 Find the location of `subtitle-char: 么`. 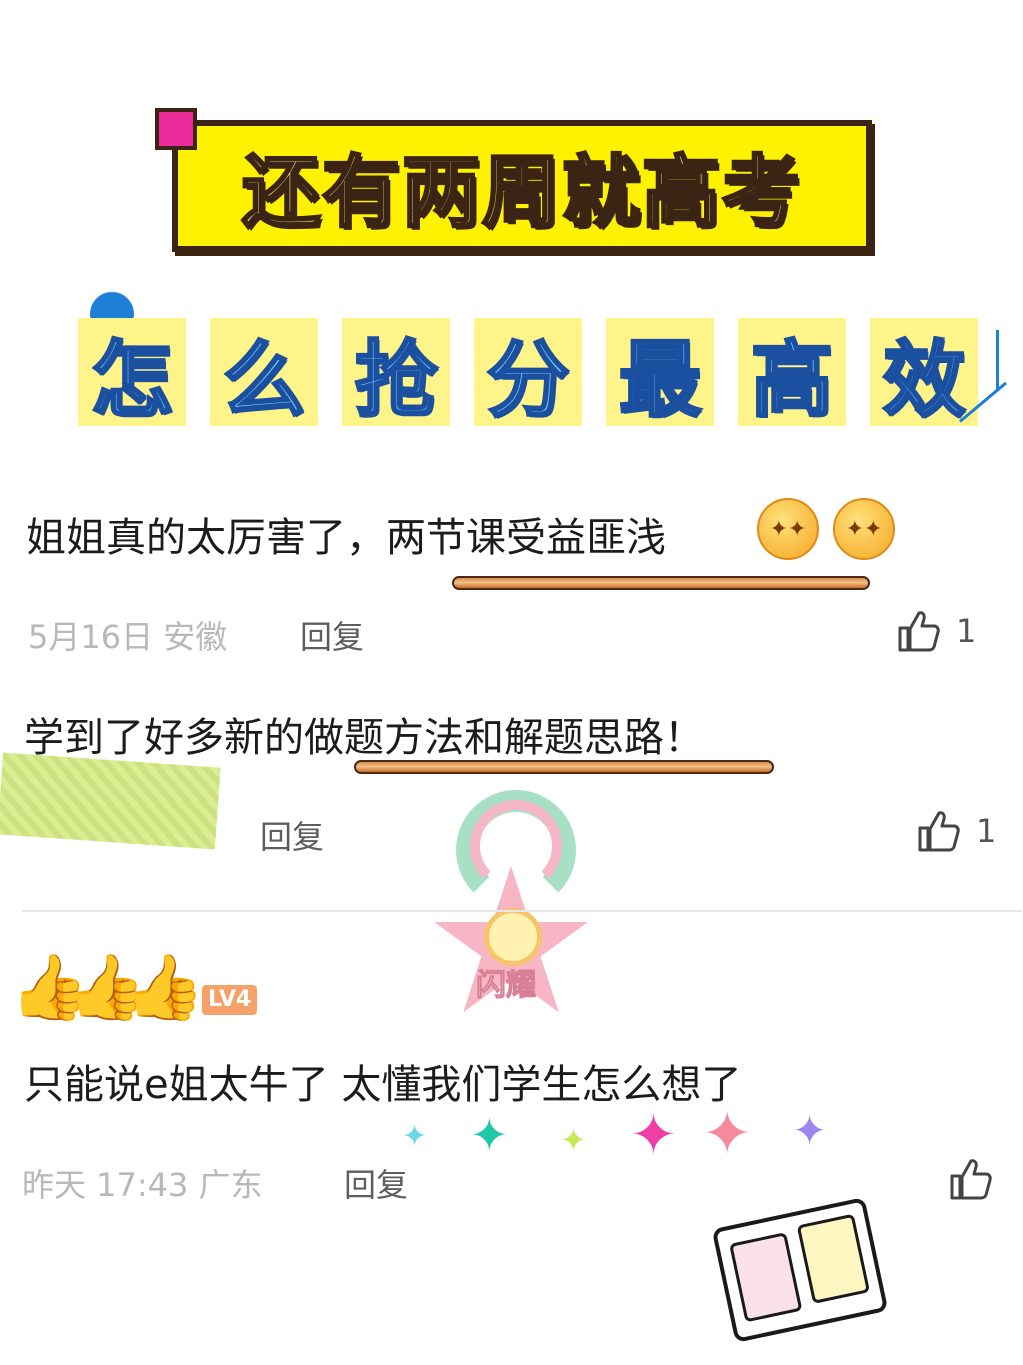

subtitle-char: 么 is located at coordinates (263, 380).